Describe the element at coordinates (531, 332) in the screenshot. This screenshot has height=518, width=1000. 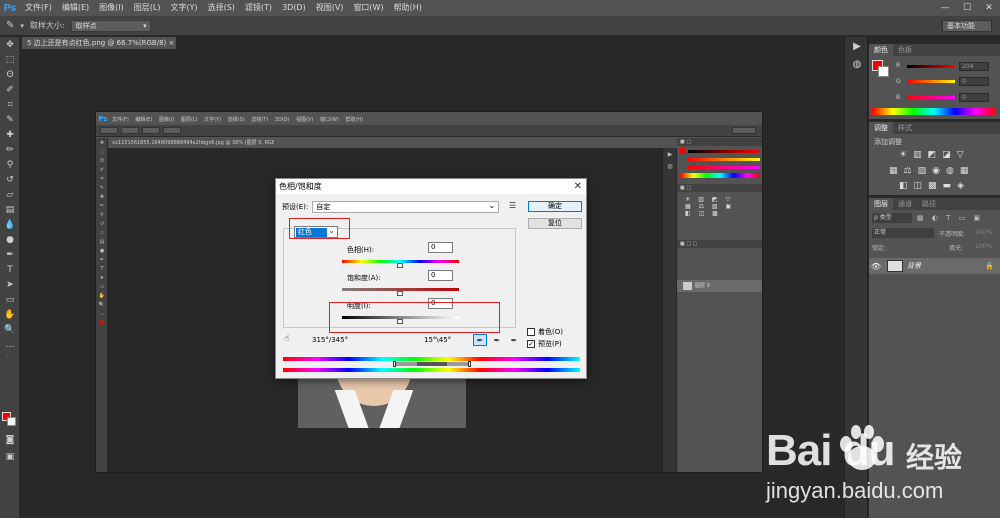
I see `colorize-checkbox-box` at that location.